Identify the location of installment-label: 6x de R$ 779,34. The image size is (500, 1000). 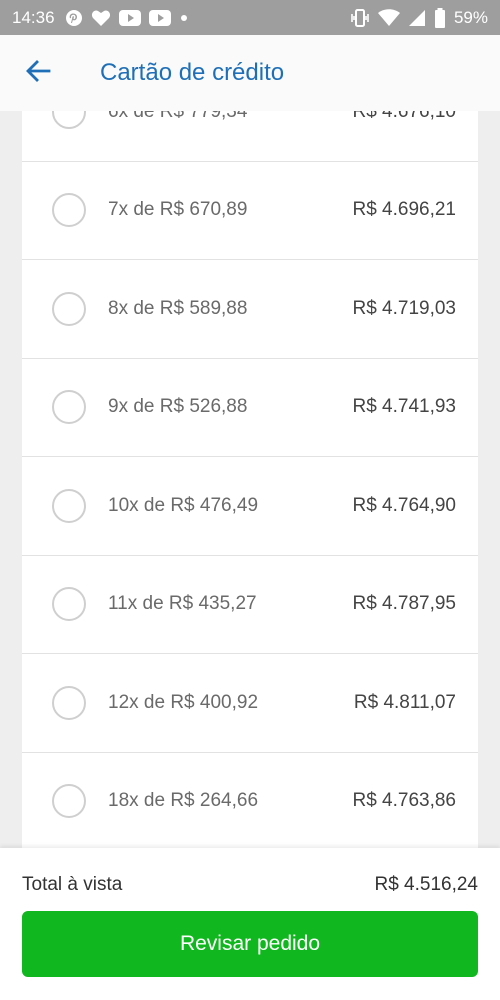
(178, 116).